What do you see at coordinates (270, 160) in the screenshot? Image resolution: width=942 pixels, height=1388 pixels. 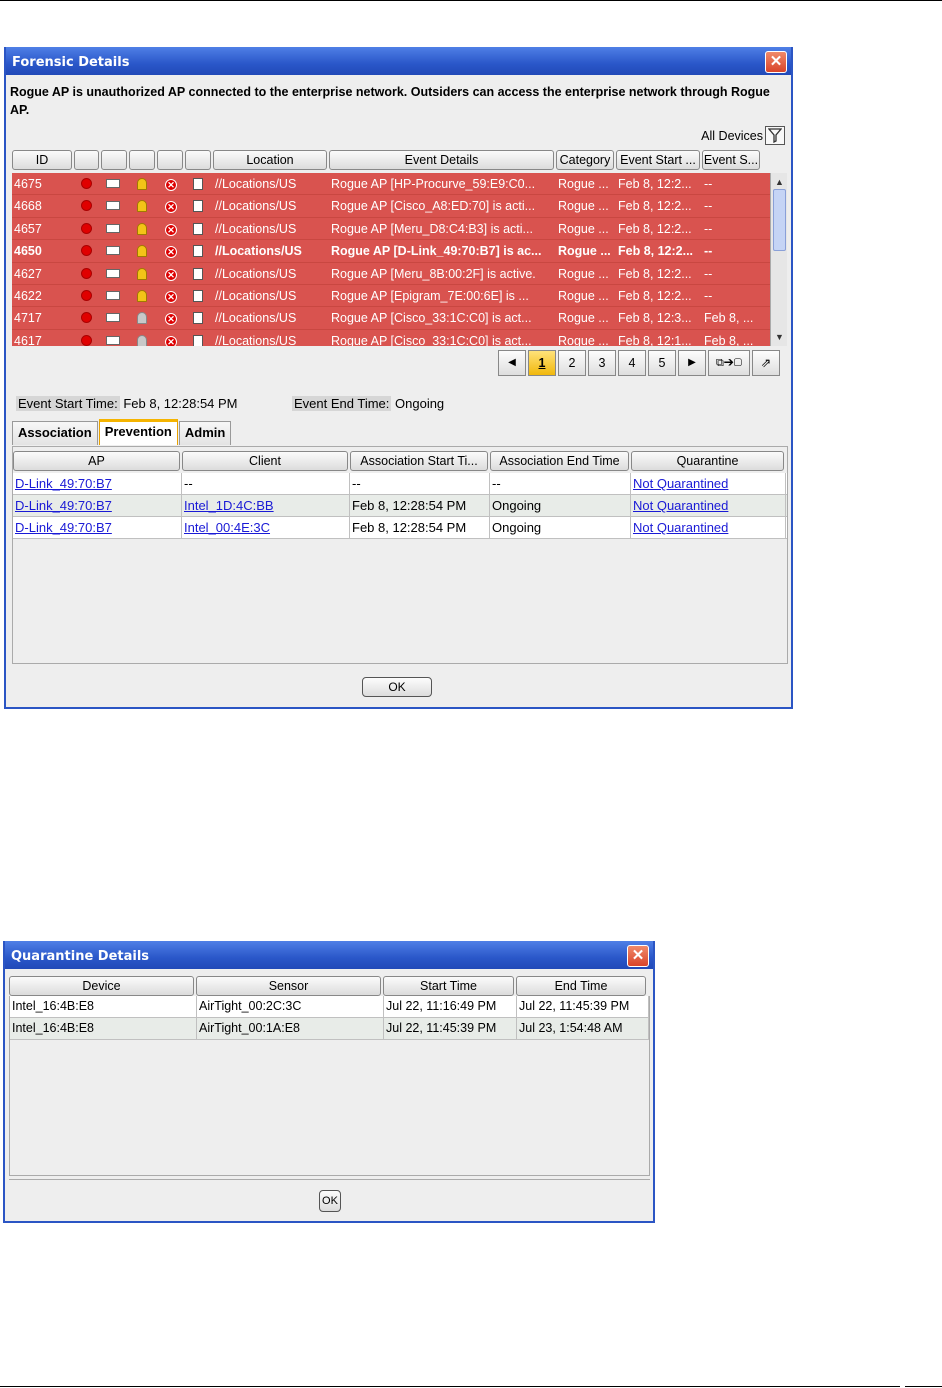 I see `column-header-location: Location` at bounding box center [270, 160].